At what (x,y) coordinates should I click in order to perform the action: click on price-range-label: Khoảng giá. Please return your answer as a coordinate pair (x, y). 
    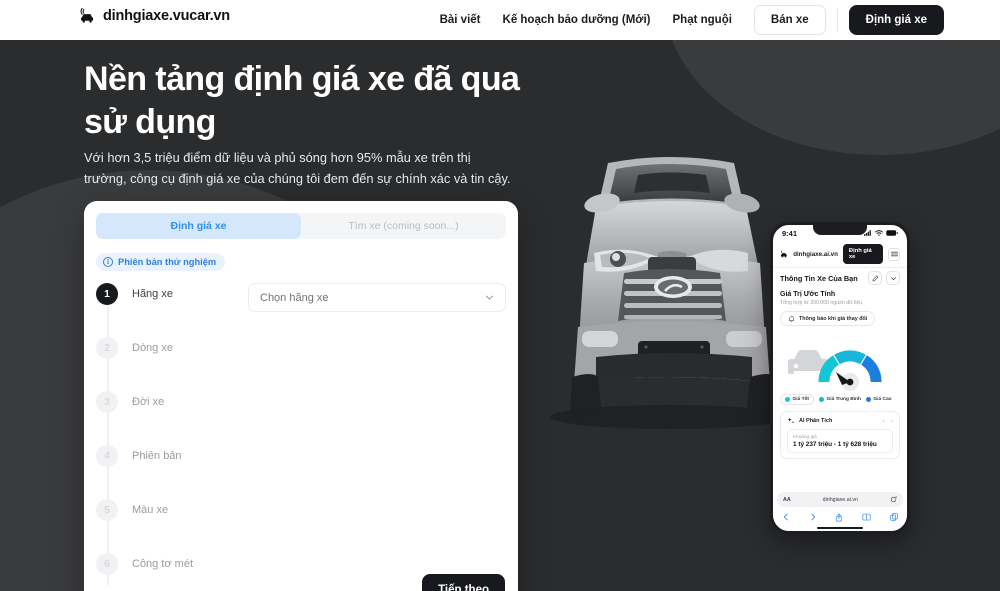
    Looking at the image, I should click on (805, 436).